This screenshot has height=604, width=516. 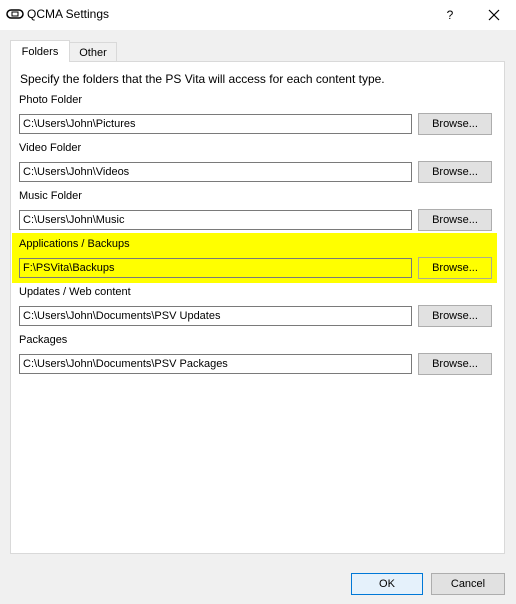 What do you see at coordinates (74, 244) in the screenshot?
I see `applications-backups-label: Applications / Backups` at bounding box center [74, 244].